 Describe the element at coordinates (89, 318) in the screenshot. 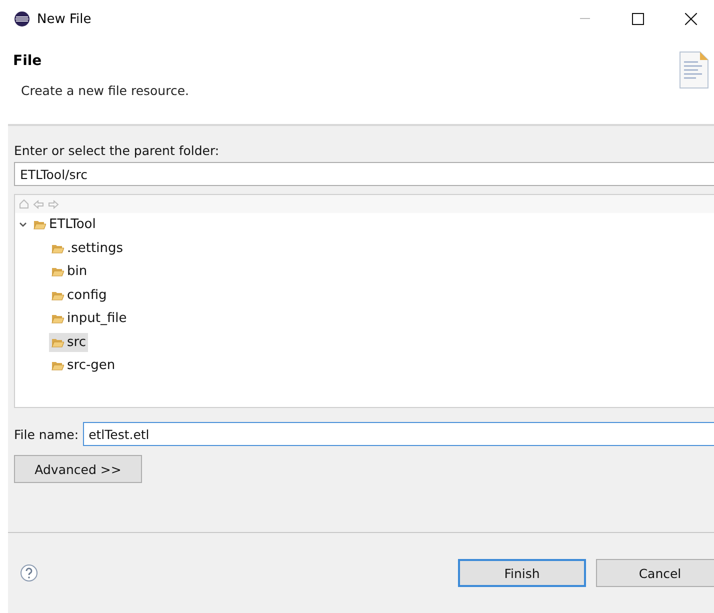

I see `tree-item: input_file` at that location.